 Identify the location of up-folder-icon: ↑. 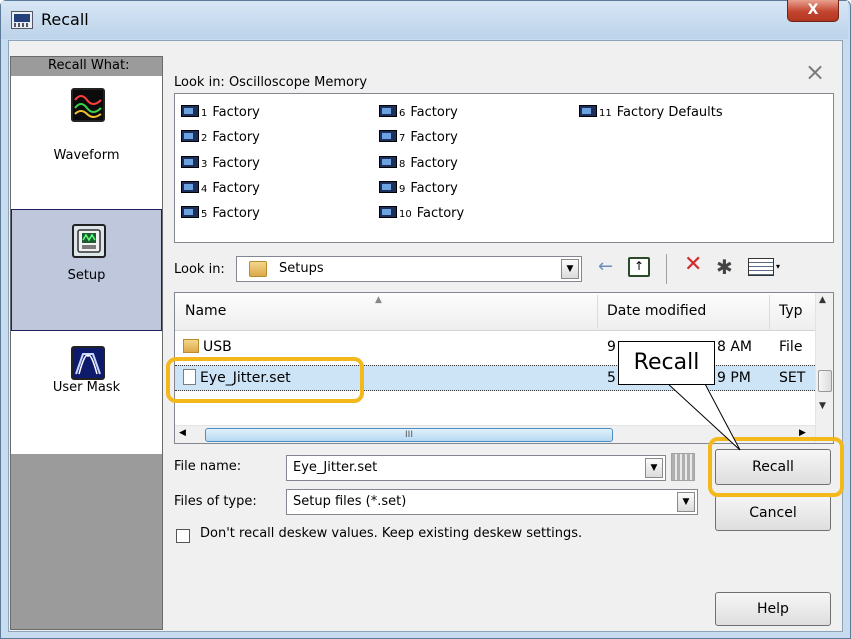
(639, 267).